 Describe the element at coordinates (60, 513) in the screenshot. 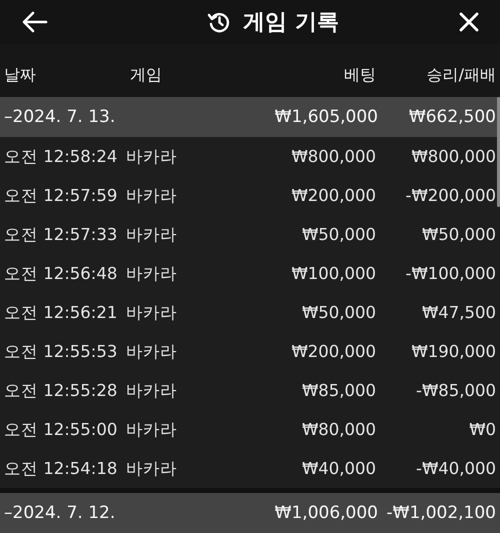

I see `date-text: –2024. 7. 12.` at that location.